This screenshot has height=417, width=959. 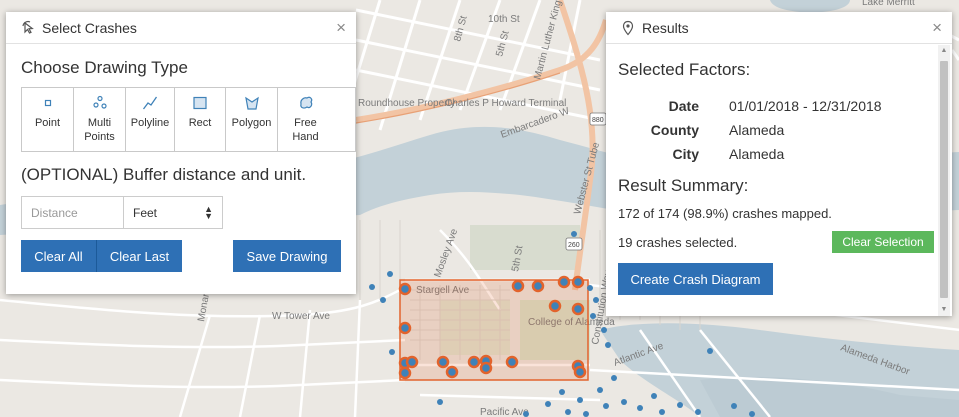 I want to click on tool-multipoint-label-2: Points, so click(x=99, y=137).